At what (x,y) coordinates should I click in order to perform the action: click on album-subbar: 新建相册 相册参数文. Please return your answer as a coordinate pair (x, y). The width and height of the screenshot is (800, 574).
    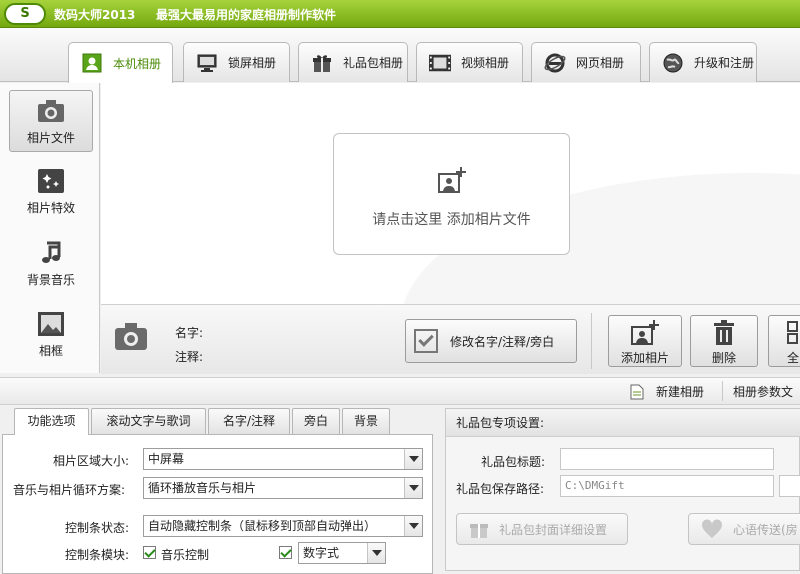
    Looking at the image, I should click on (400, 391).